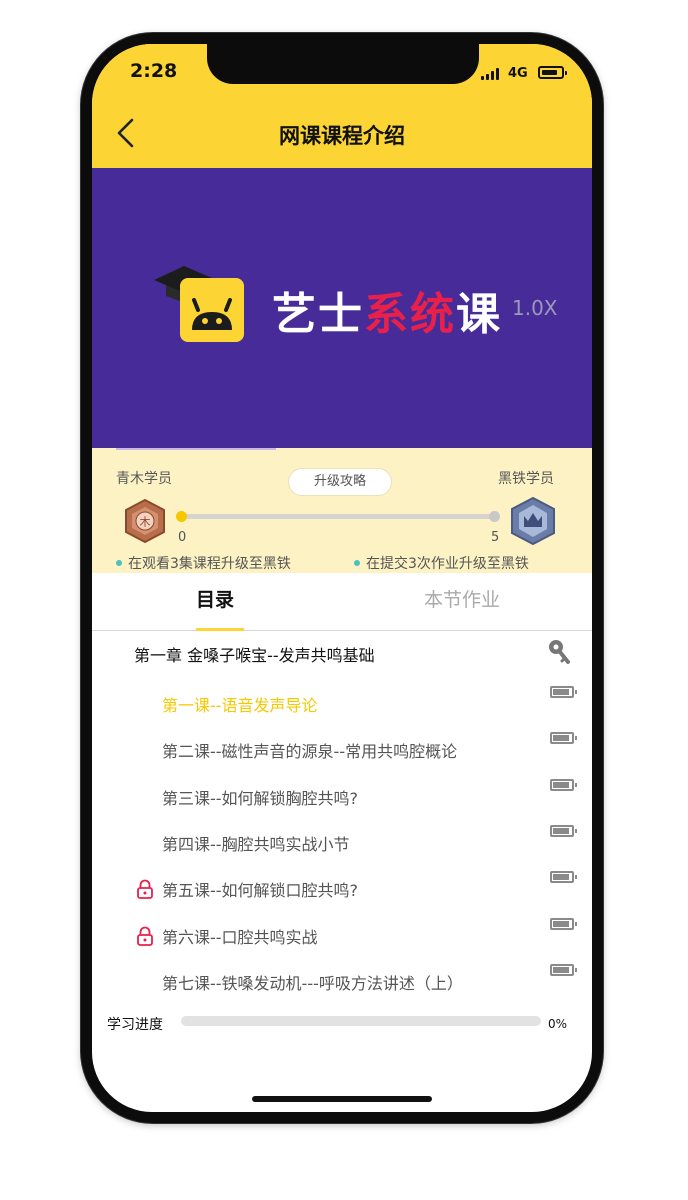 The height and width of the screenshot is (1200, 688). I want to click on app-logo, so click(212, 310).